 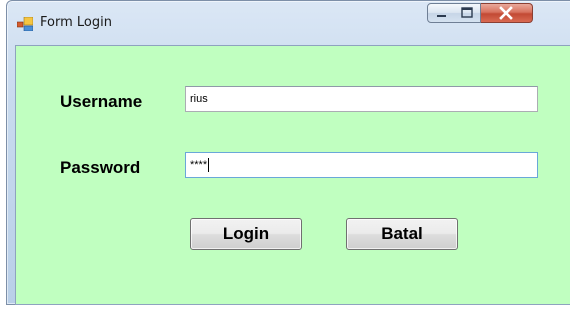 What do you see at coordinates (361, 99) in the screenshot?
I see `username-field: rius` at bounding box center [361, 99].